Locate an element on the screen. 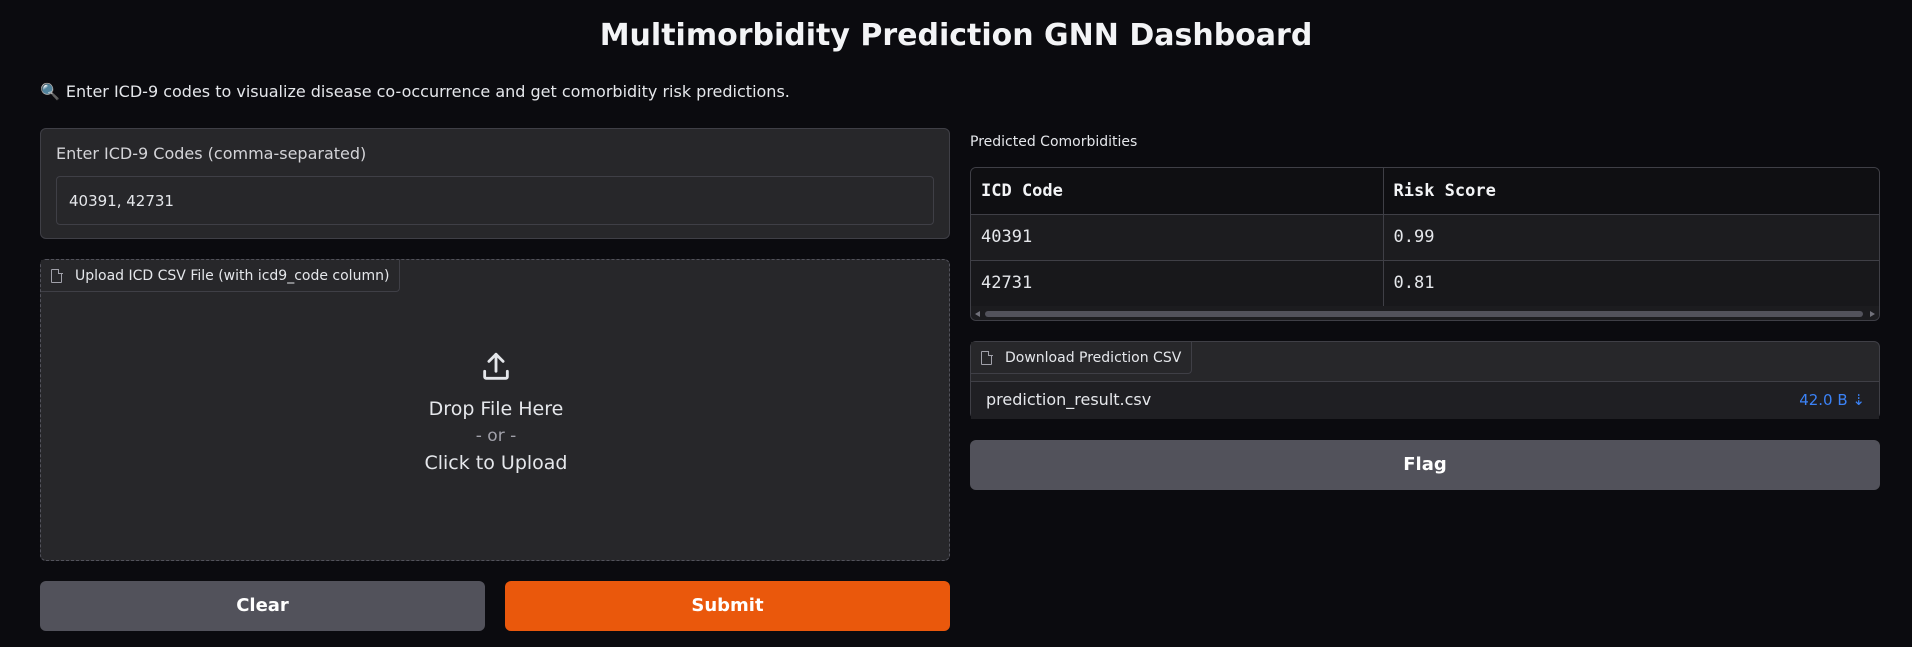 The height and width of the screenshot is (647, 1912). download-label-text: Download Prediction CSV is located at coordinates (1093, 358).